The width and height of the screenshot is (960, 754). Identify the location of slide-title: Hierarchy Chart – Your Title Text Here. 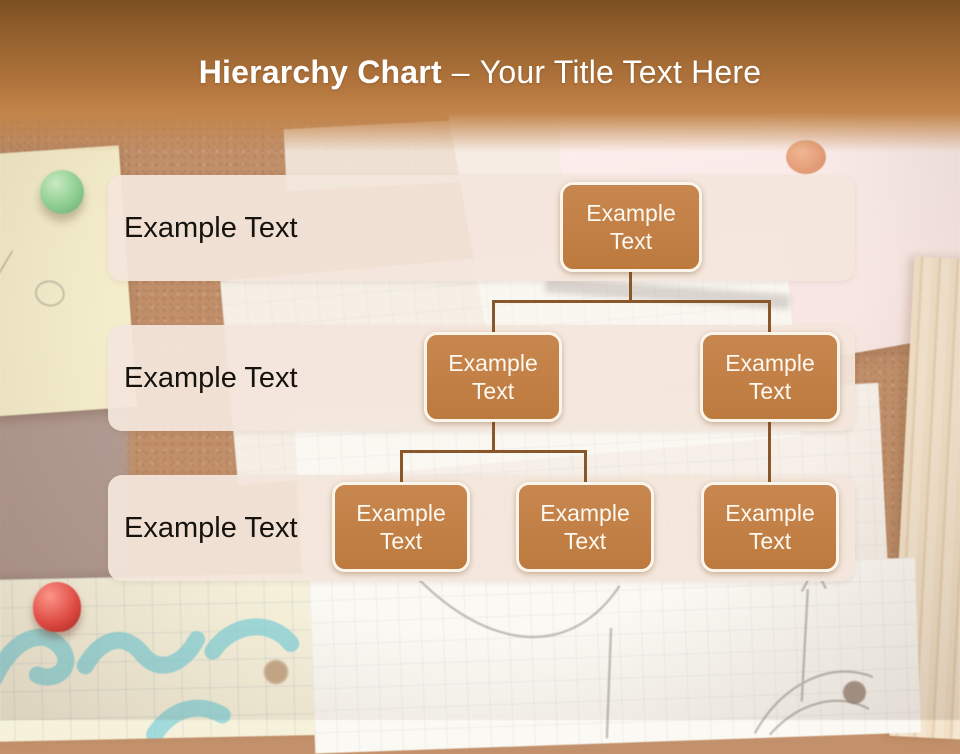
(480, 72).